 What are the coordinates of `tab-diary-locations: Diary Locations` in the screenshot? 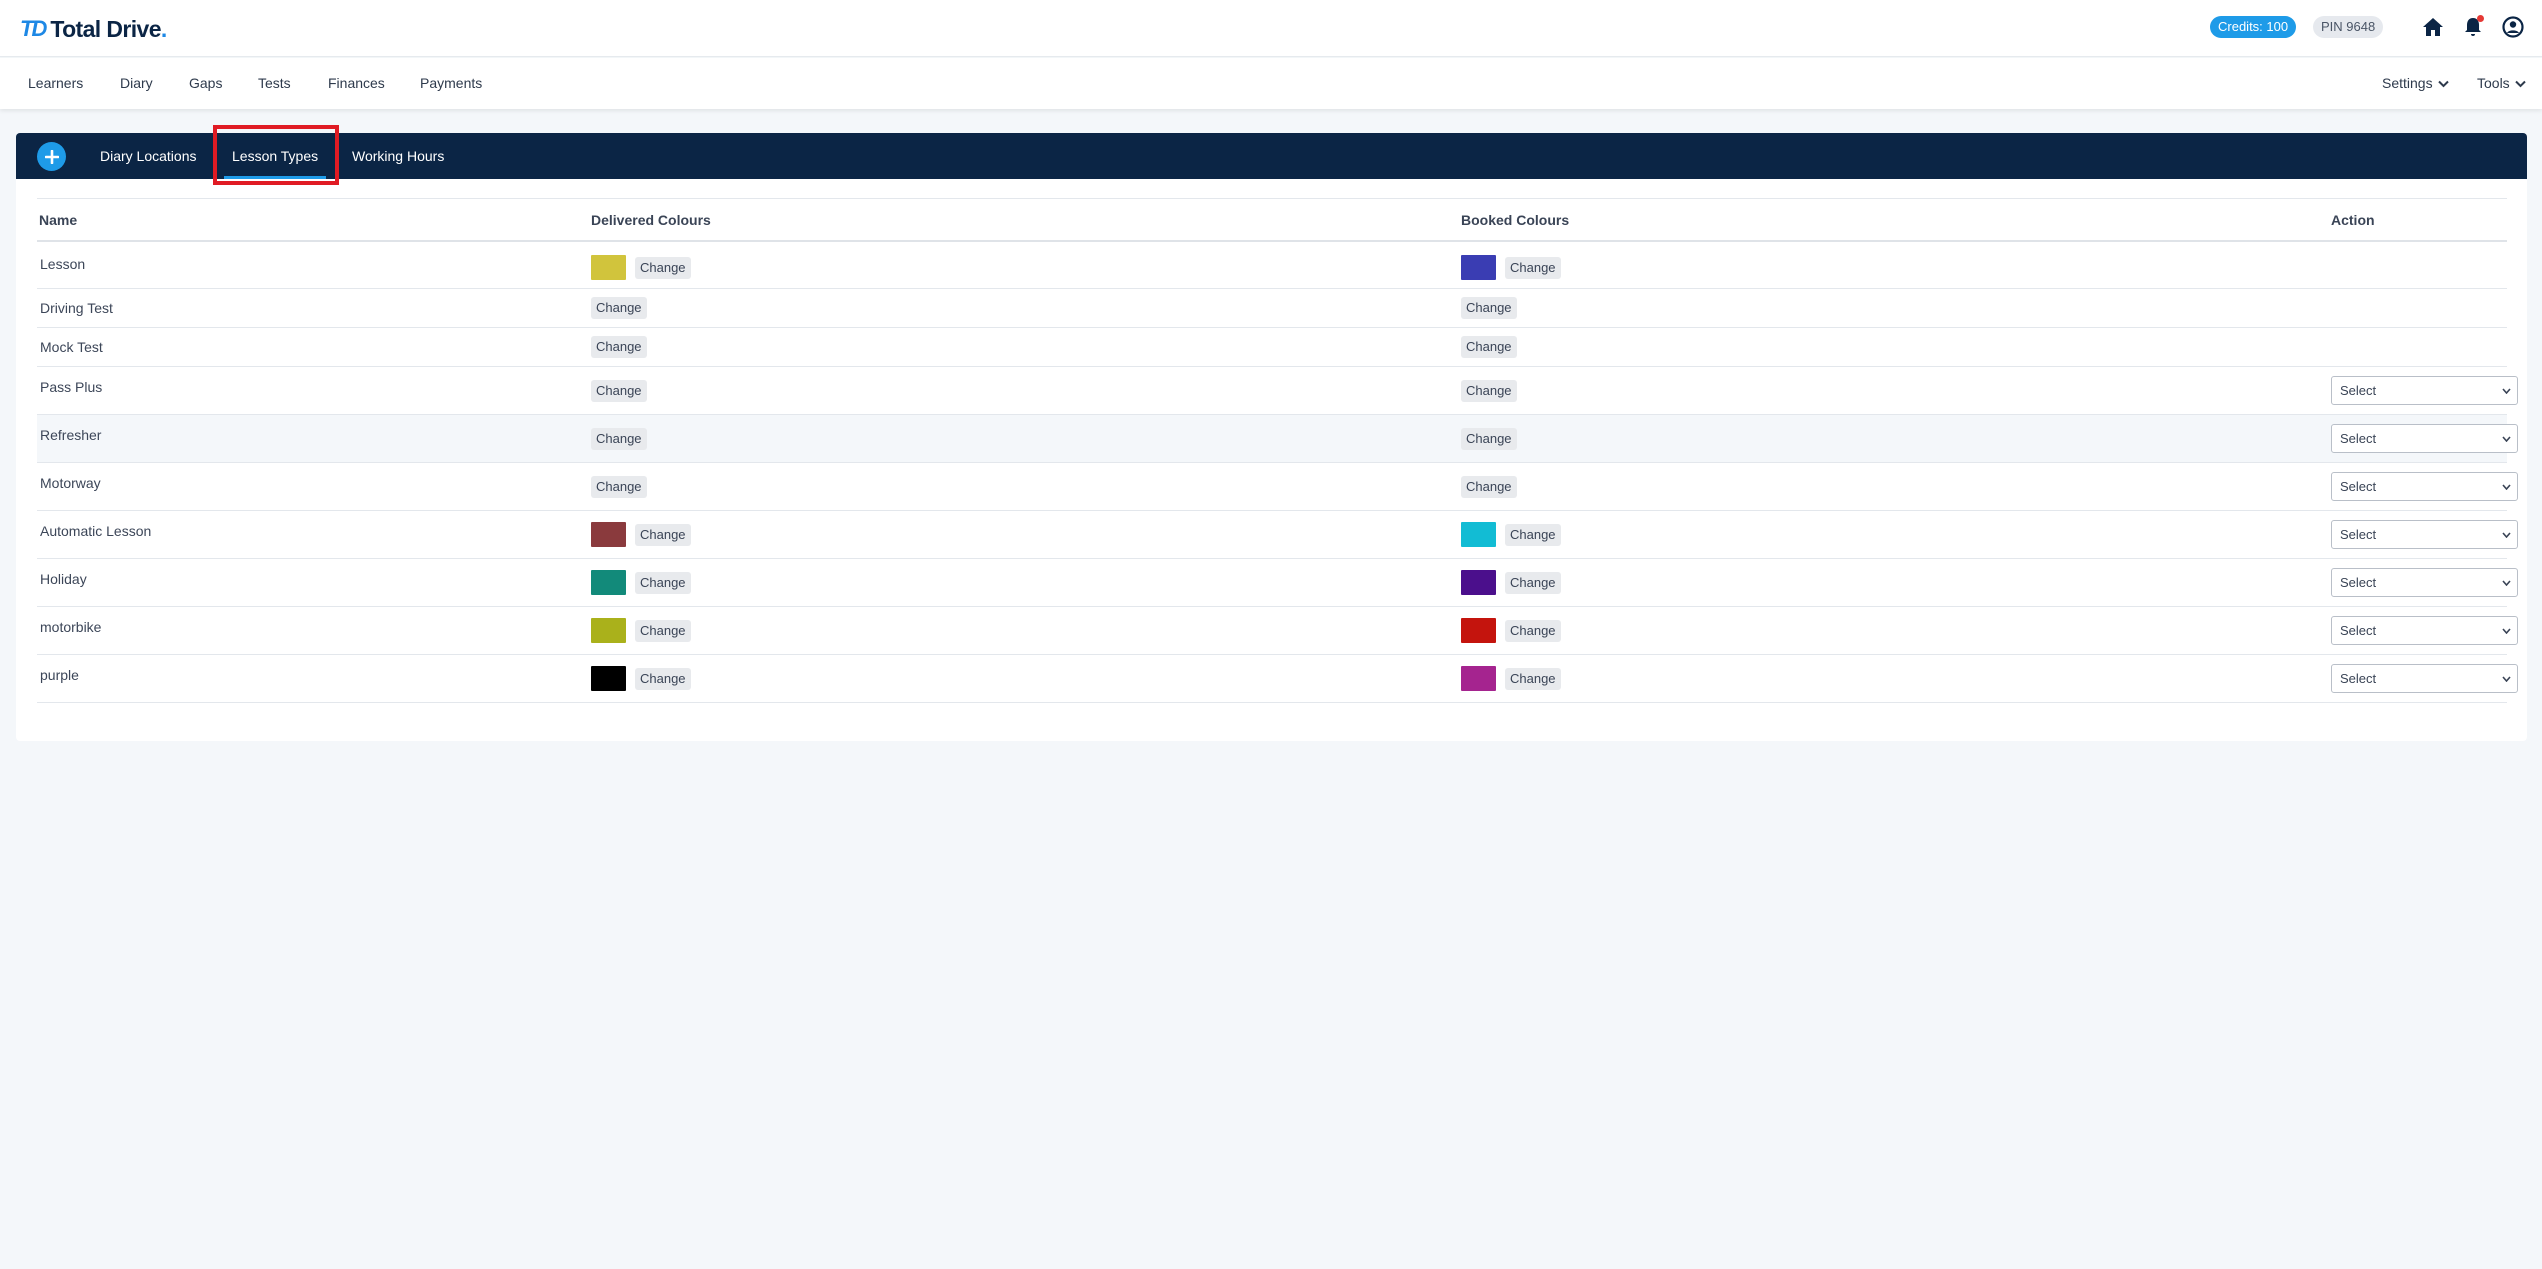 It's located at (148, 156).